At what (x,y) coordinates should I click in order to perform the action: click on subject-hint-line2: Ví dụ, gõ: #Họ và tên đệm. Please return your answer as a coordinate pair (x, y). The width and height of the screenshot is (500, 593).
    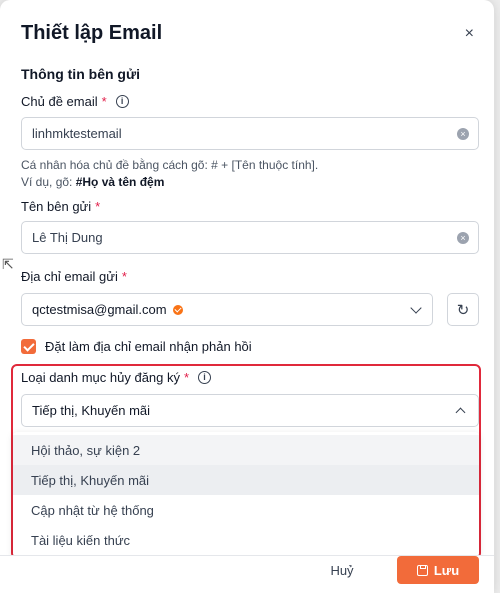
    Looking at the image, I should click on (92, 182).